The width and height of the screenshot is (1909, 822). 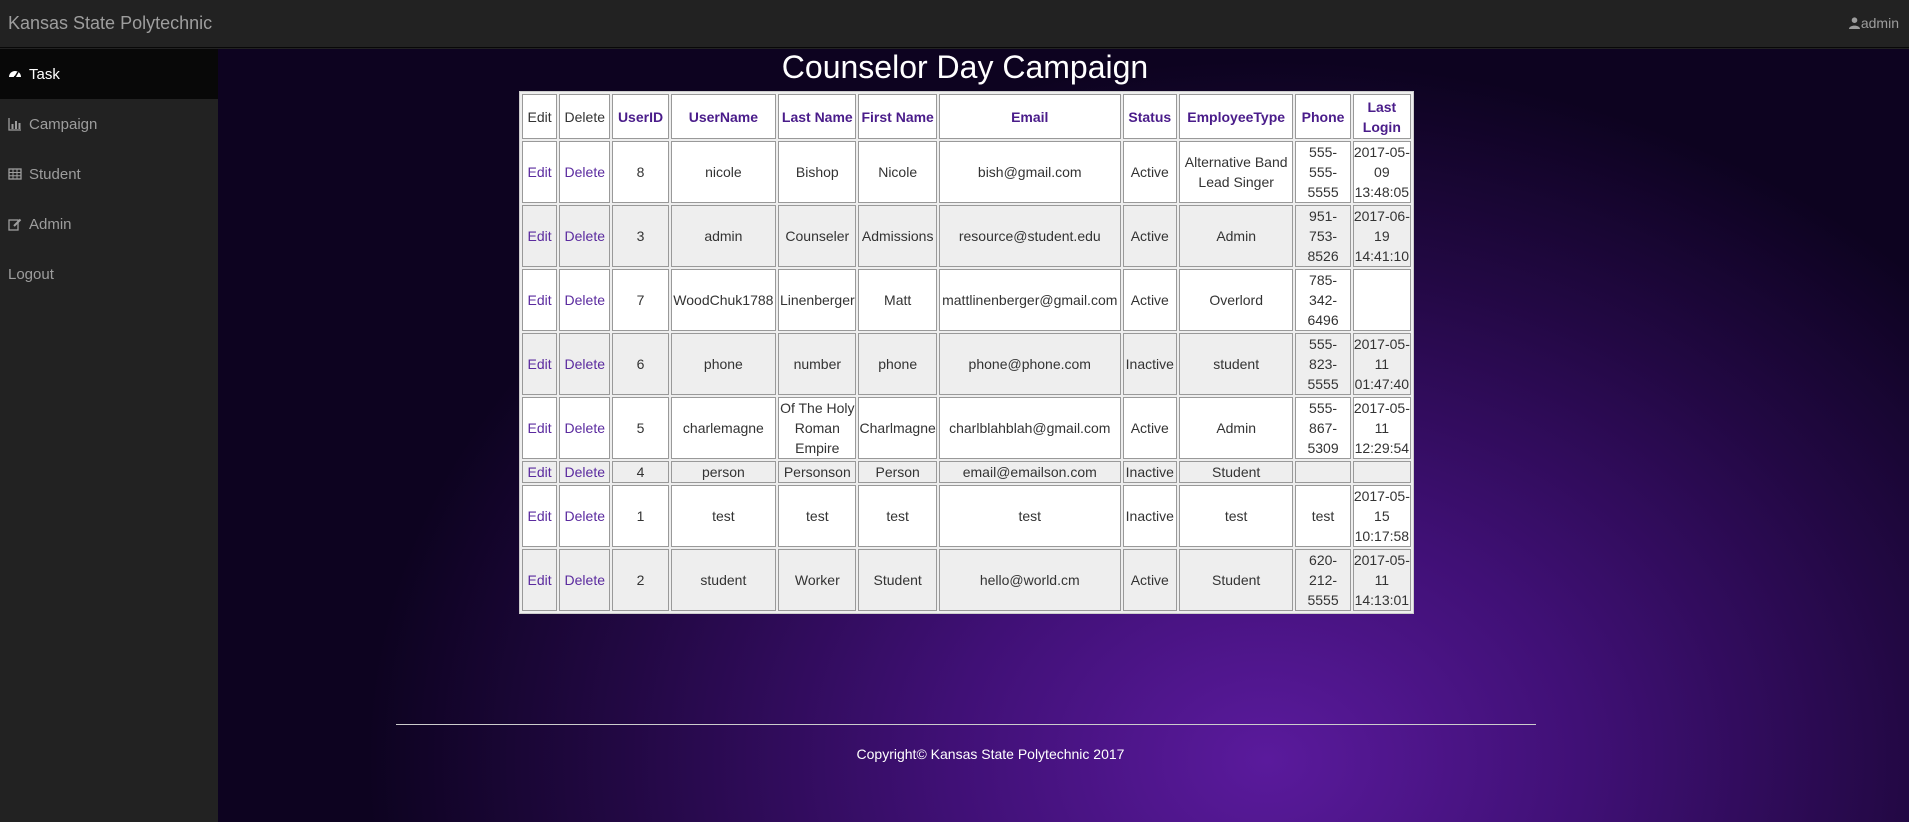 What do you see at coordinates (1381, 364) in the screenshot?
I see `cell-last-login: 2017-05-11 01:47:40` at bounding box center [1381, 364].